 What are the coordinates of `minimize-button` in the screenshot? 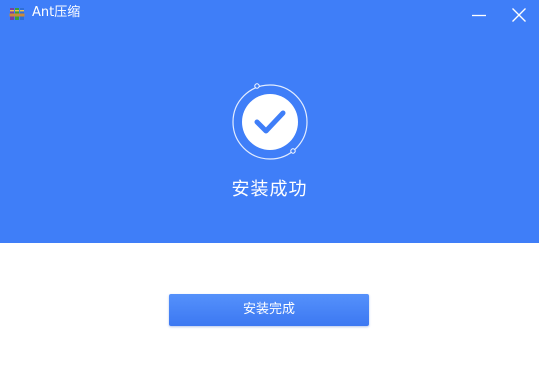 It's located at (479, 15).